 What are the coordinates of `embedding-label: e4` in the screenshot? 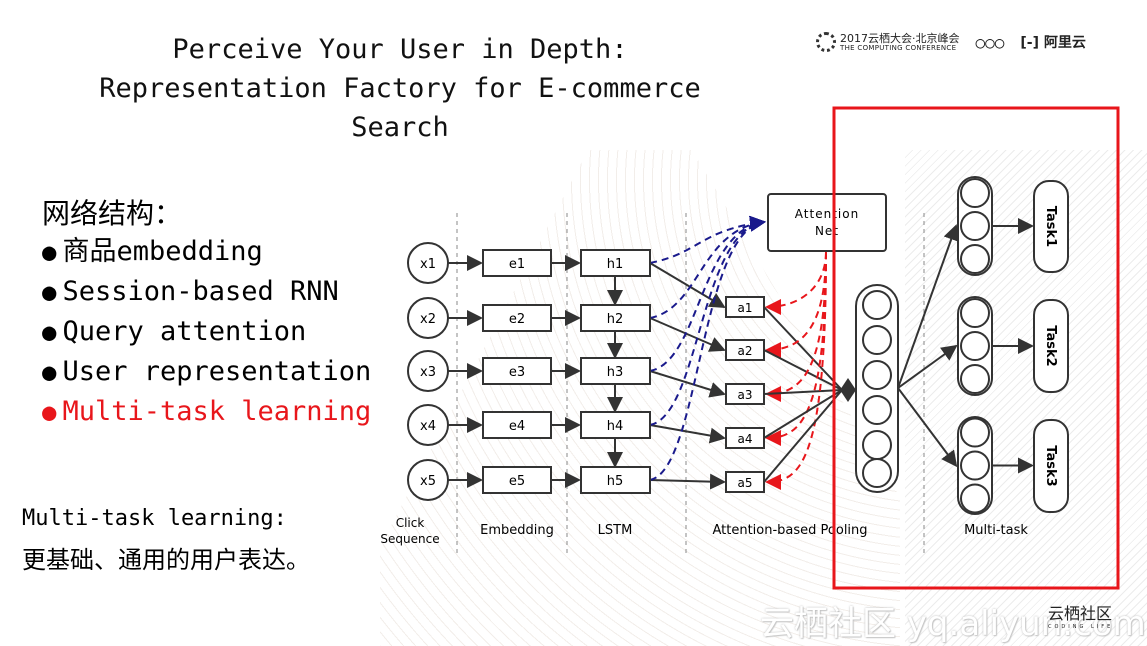 It's located at (517, 426).